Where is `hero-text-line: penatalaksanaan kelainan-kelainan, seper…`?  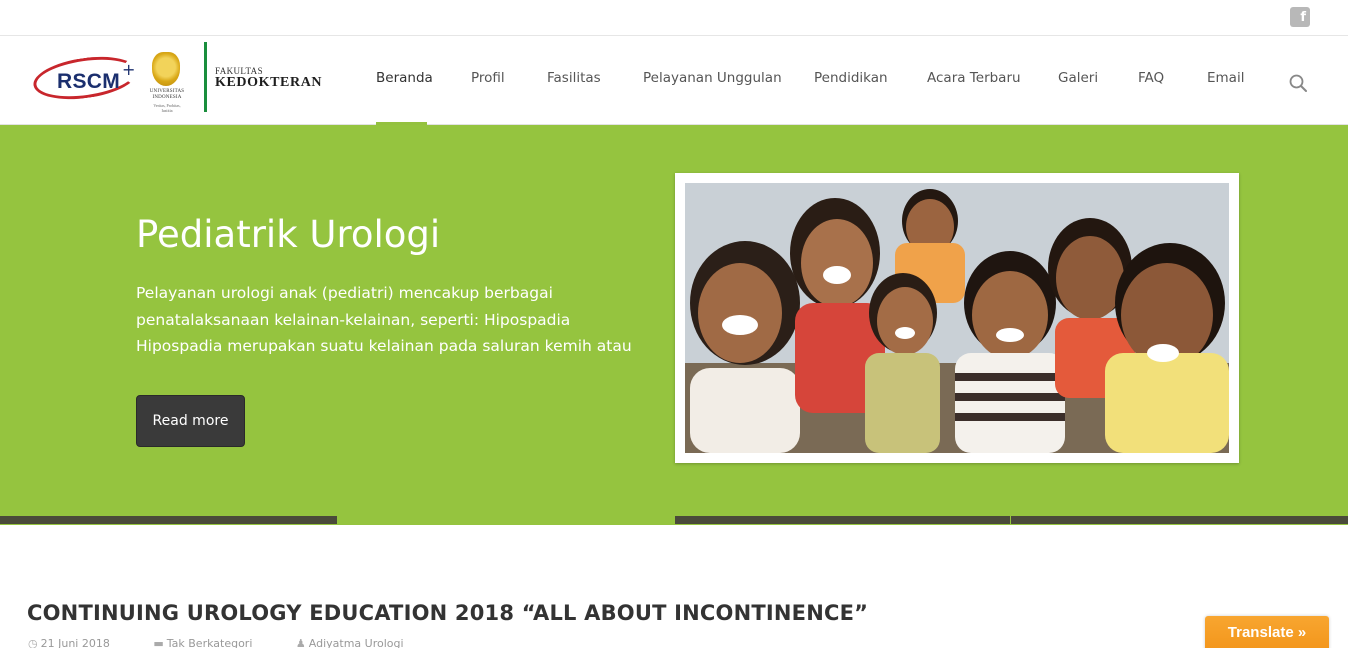
hero-text-line: penatalaksanaan kelainan-kelainan, seper… is located at coordinates (353, 319).